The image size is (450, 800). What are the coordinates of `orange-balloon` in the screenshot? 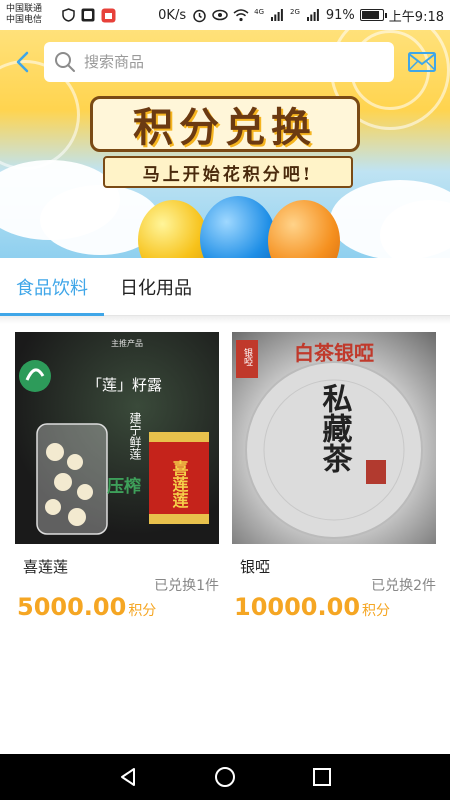 It's located at (304, 229).